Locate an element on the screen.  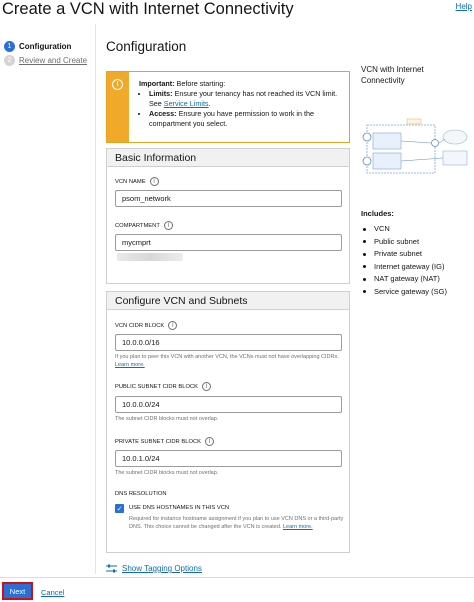
vcn-cidr-label: VCN CIDR BLOCK i is located at coordinates (146, 325).